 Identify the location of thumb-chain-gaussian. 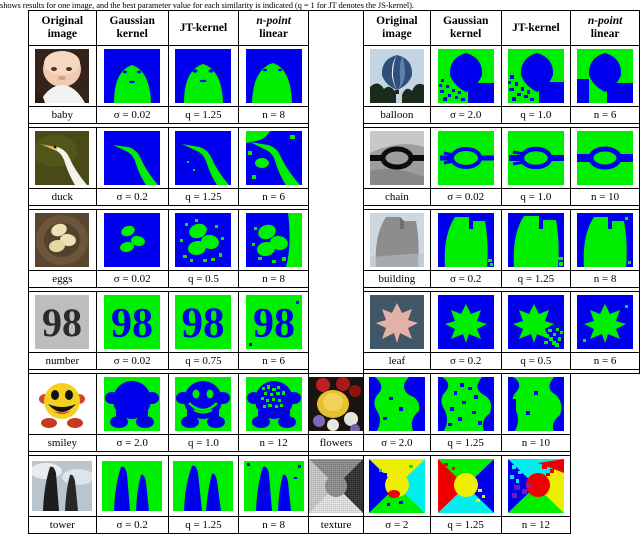
(465, 158).